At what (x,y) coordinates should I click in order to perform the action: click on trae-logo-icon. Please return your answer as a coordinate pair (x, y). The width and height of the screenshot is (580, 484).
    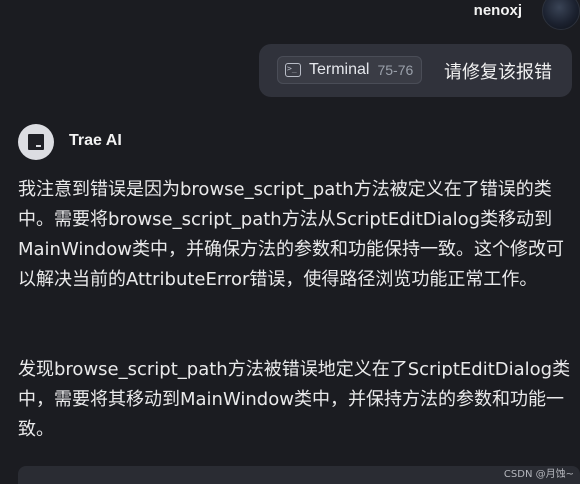
    Looking at the image, I should click on (36, 142).